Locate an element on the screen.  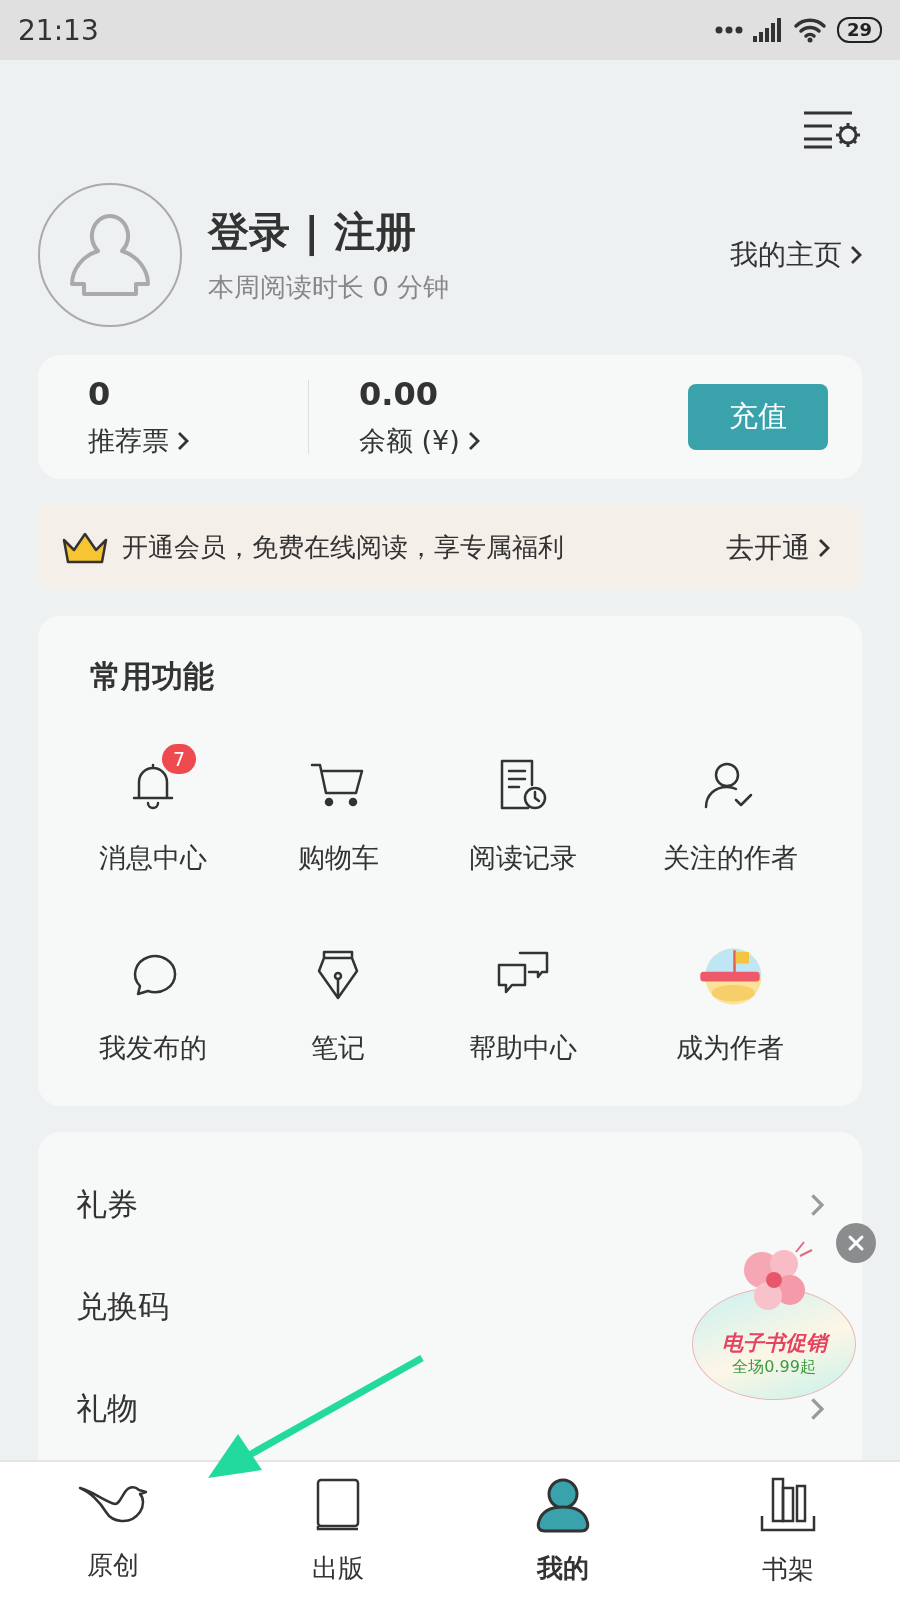
stat-value: 0.00 is located at coordinates (399, 394).